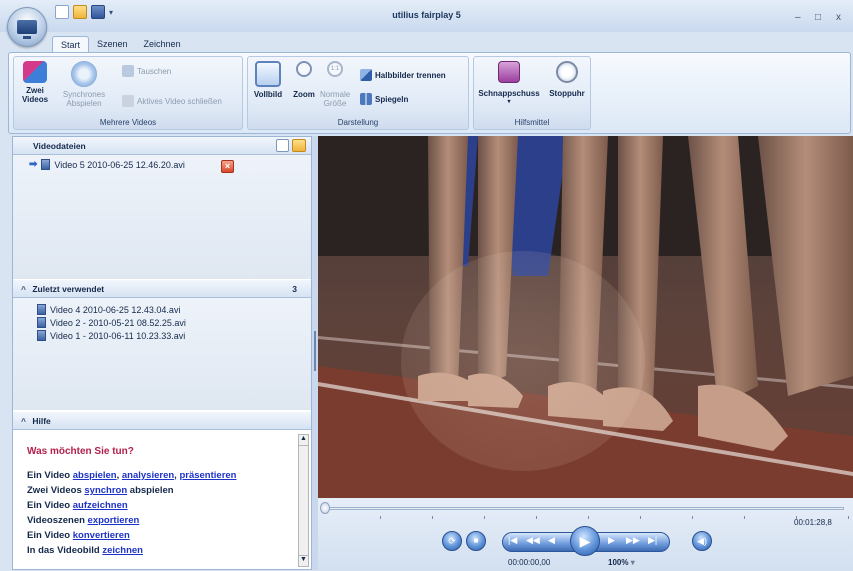  Describe the element at coordinates (567, 72) in the screenshot. I see `stopwatch-icon` at that location.